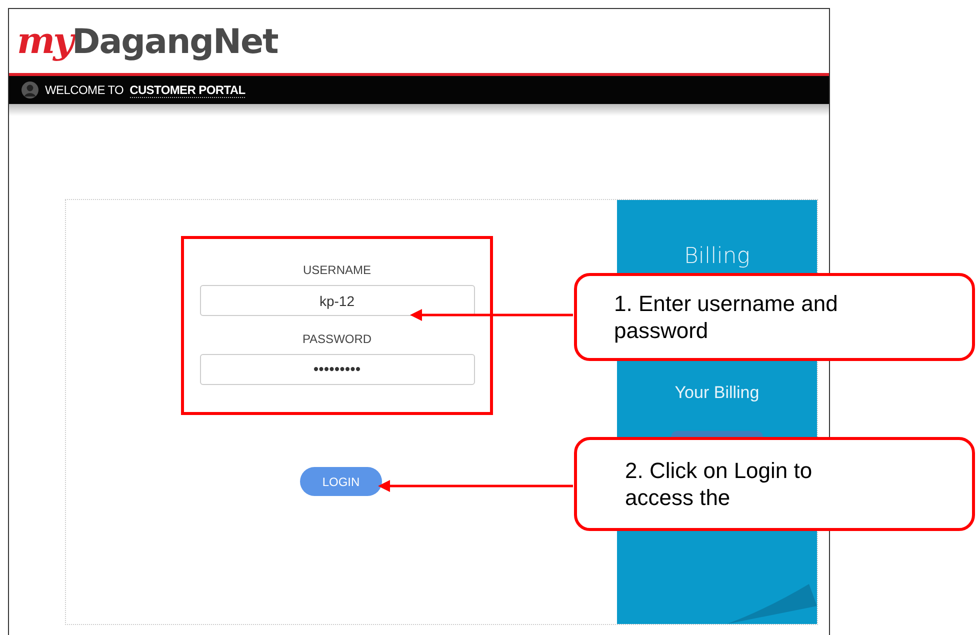 Image resolution: width=979 pixels, height=635 pixels. Describe the element at coordinates (717, 393) in the screenshot. I see `promo-subtitle: Your Billing` at that location.